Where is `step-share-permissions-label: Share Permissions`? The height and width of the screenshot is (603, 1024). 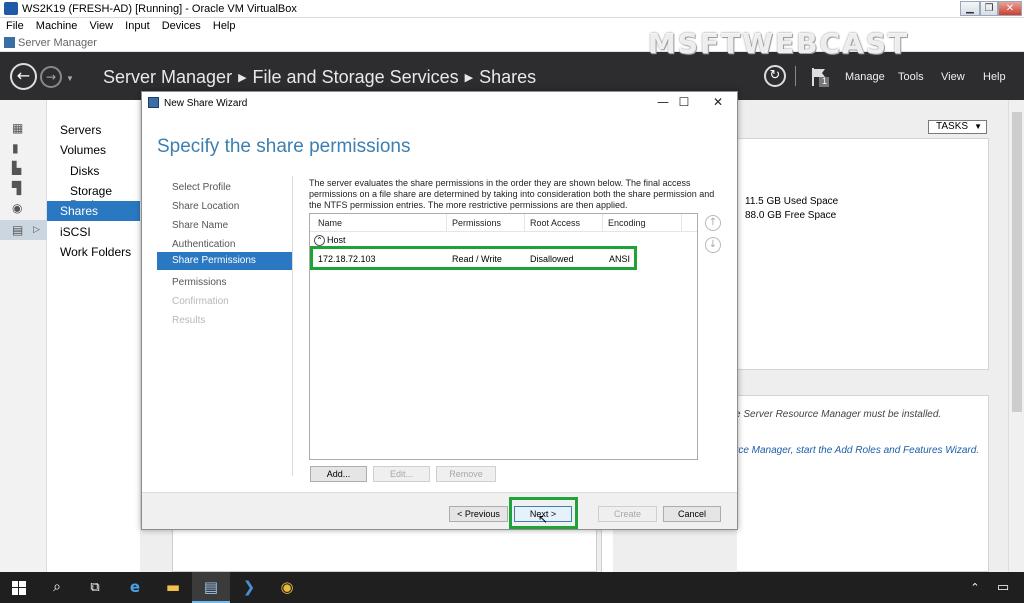 step-share-permissions-label: Share Permissions is located at coordinates (214, 260).